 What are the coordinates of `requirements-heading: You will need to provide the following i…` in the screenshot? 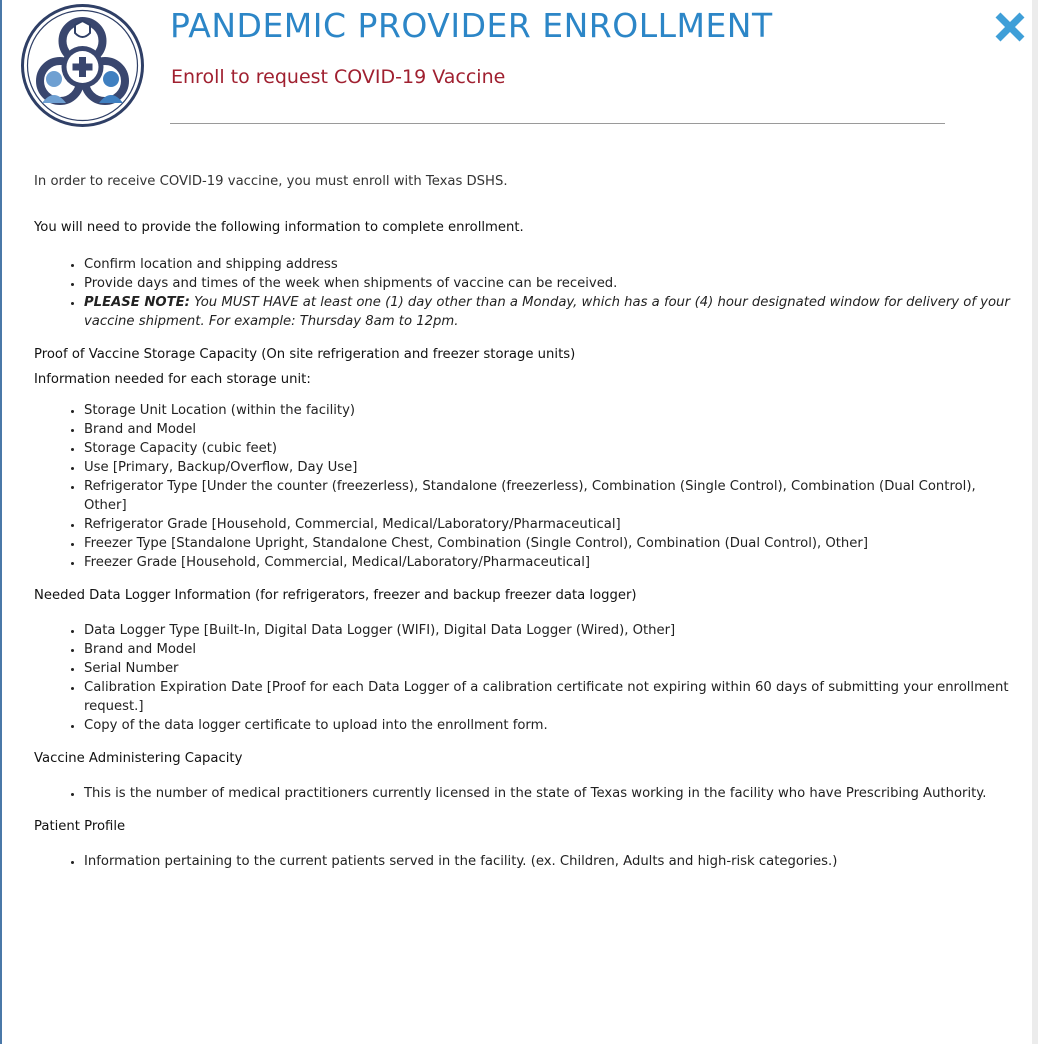 It's located at (279, 227).